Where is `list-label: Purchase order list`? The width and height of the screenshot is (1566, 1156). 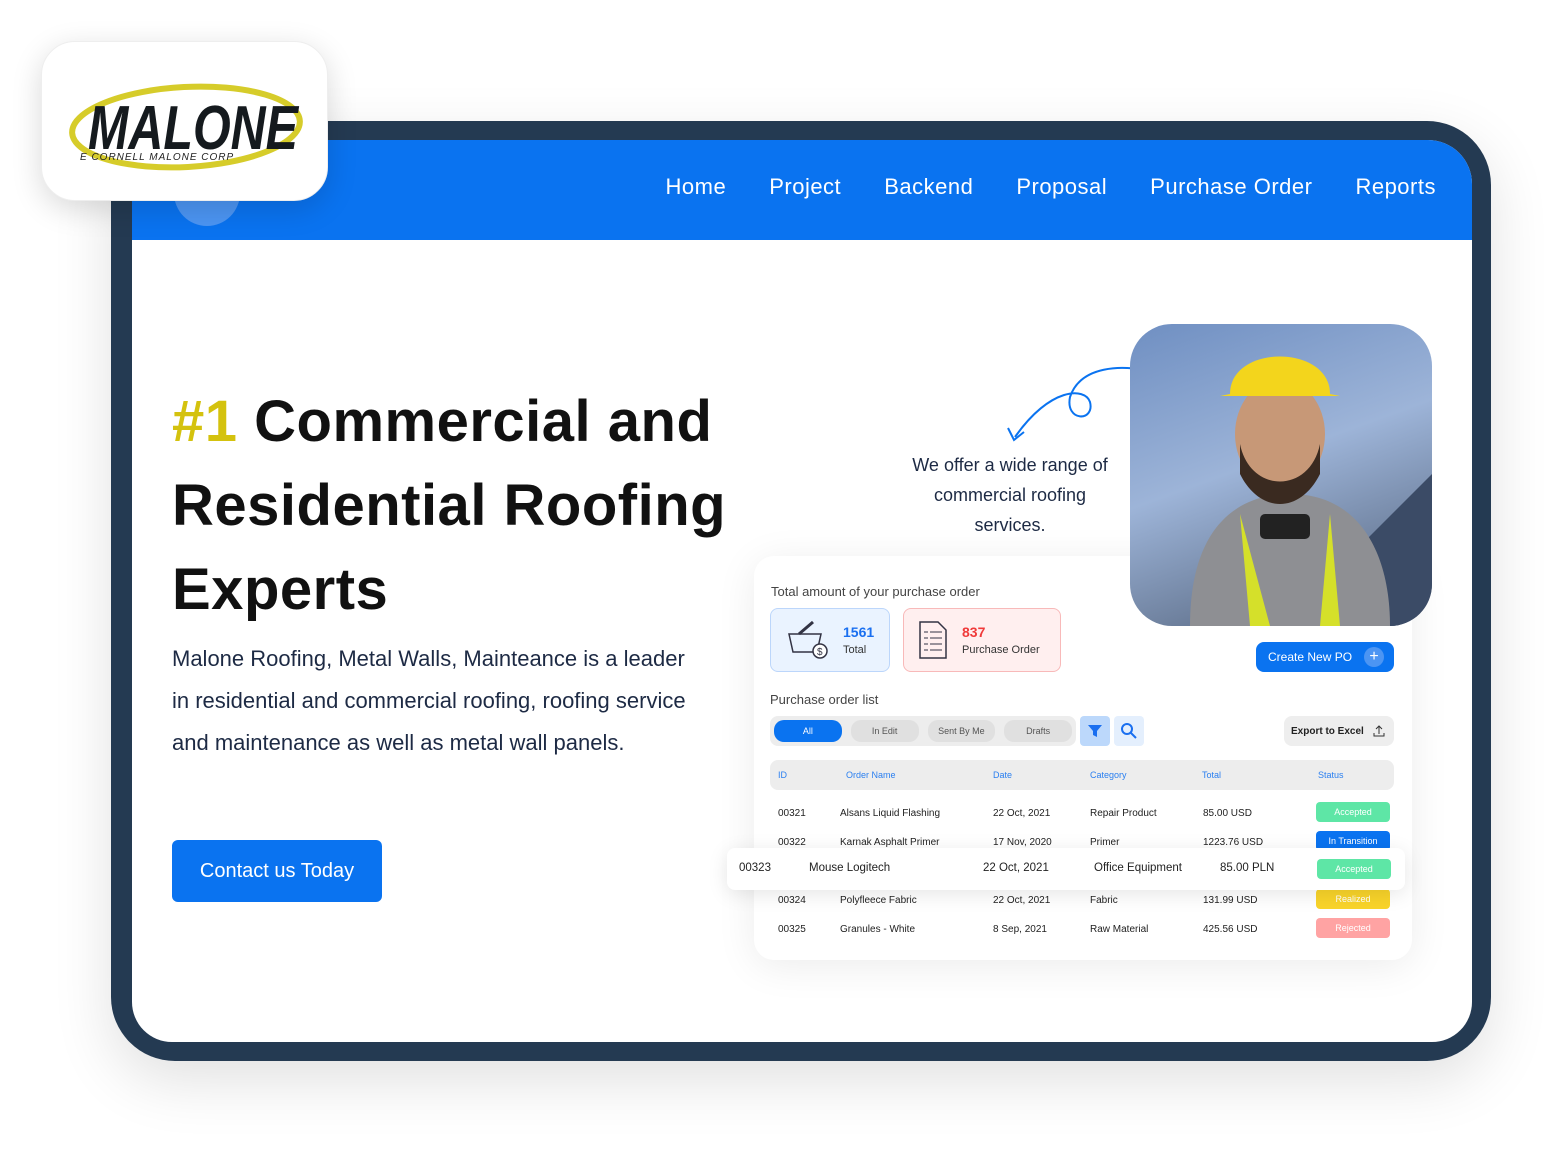 list-label: Purchase order list is located at coordinates (824, 699).